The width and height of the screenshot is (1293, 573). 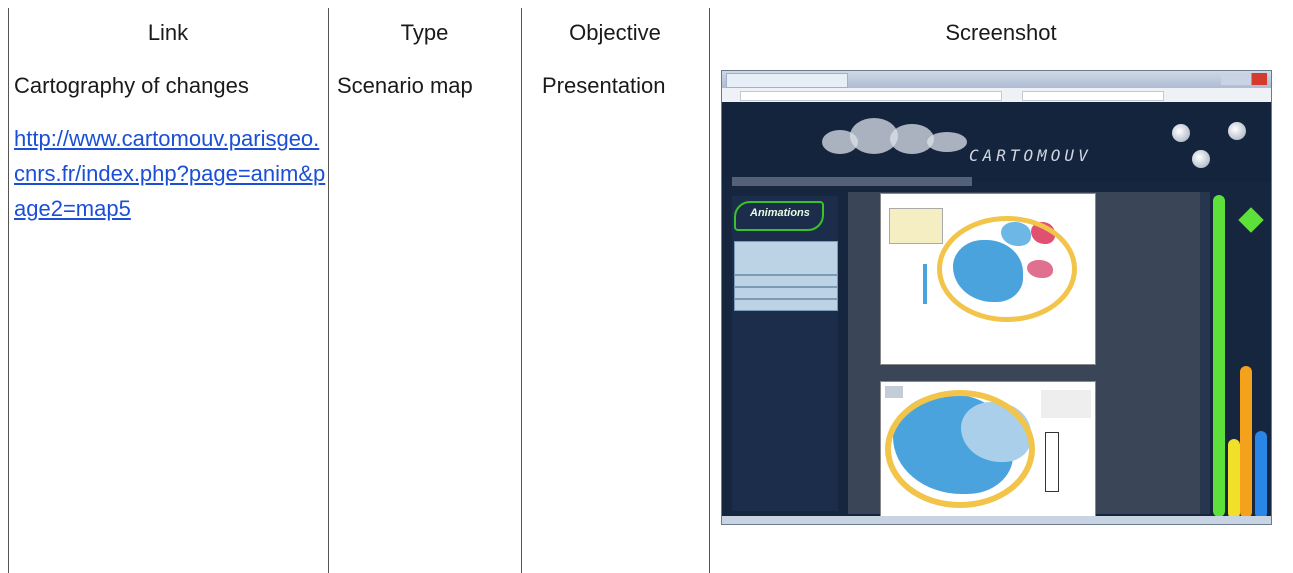 What do you see at coordinates (780, 213) in the screenshot?
I see `animations-logo-text: Animations` at bounding box center [780, 213].